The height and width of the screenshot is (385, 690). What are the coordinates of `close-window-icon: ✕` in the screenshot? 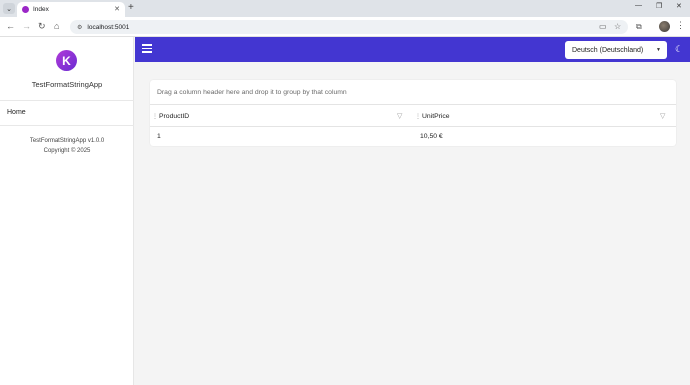 It's located at (679, 6).